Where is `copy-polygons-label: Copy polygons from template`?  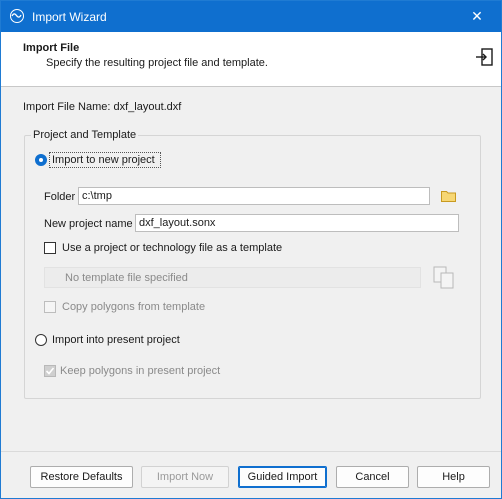
copy-polygons-label: Copy polygons from template is located at coordinates (133, 307).